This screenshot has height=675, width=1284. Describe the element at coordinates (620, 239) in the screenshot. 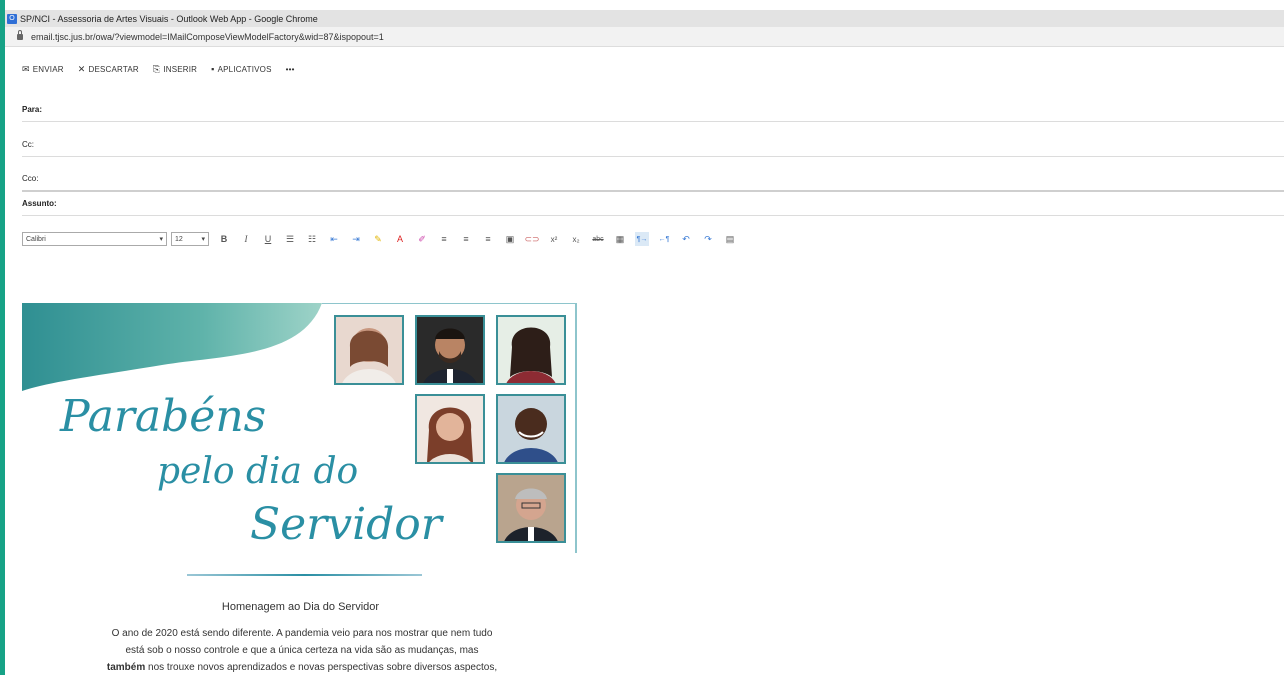

I see `table-icon: ▦` at that location.